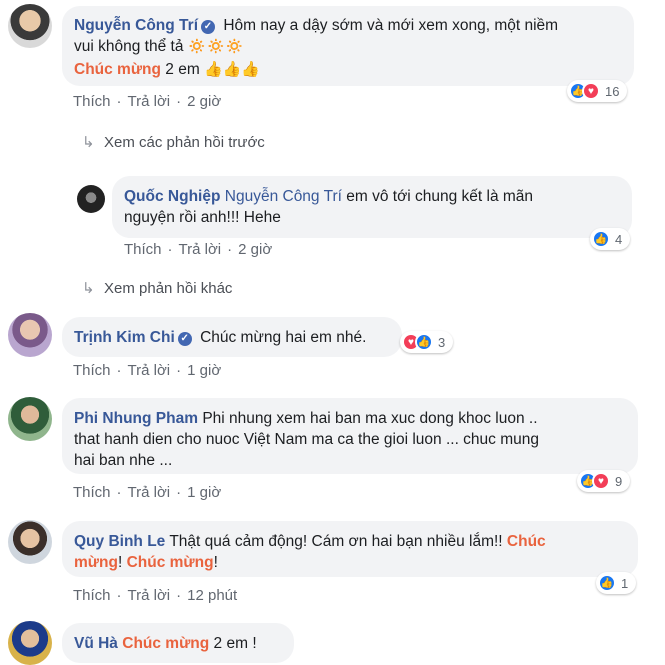  I want to click on commenter-name: Quốc Nghiệp, so click(172, 196).